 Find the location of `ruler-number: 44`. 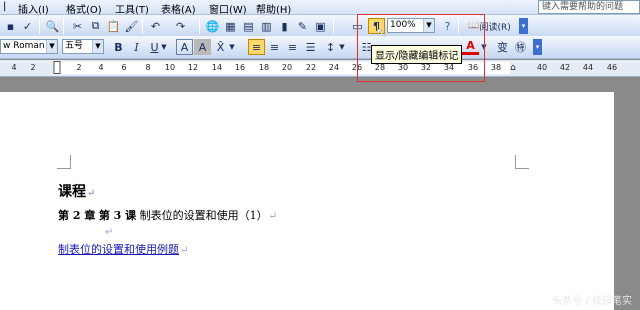

ruler-number: 44 is located at coordinates (588, 67).